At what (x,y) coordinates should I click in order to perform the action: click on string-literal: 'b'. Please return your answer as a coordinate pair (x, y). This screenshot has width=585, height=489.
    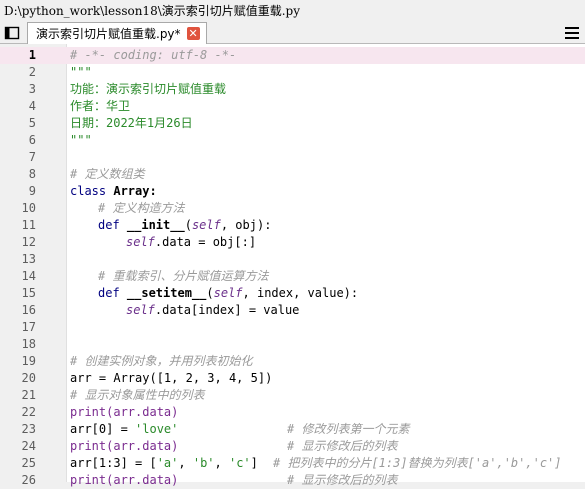
    Looking at the image, I should click on (203, 463).